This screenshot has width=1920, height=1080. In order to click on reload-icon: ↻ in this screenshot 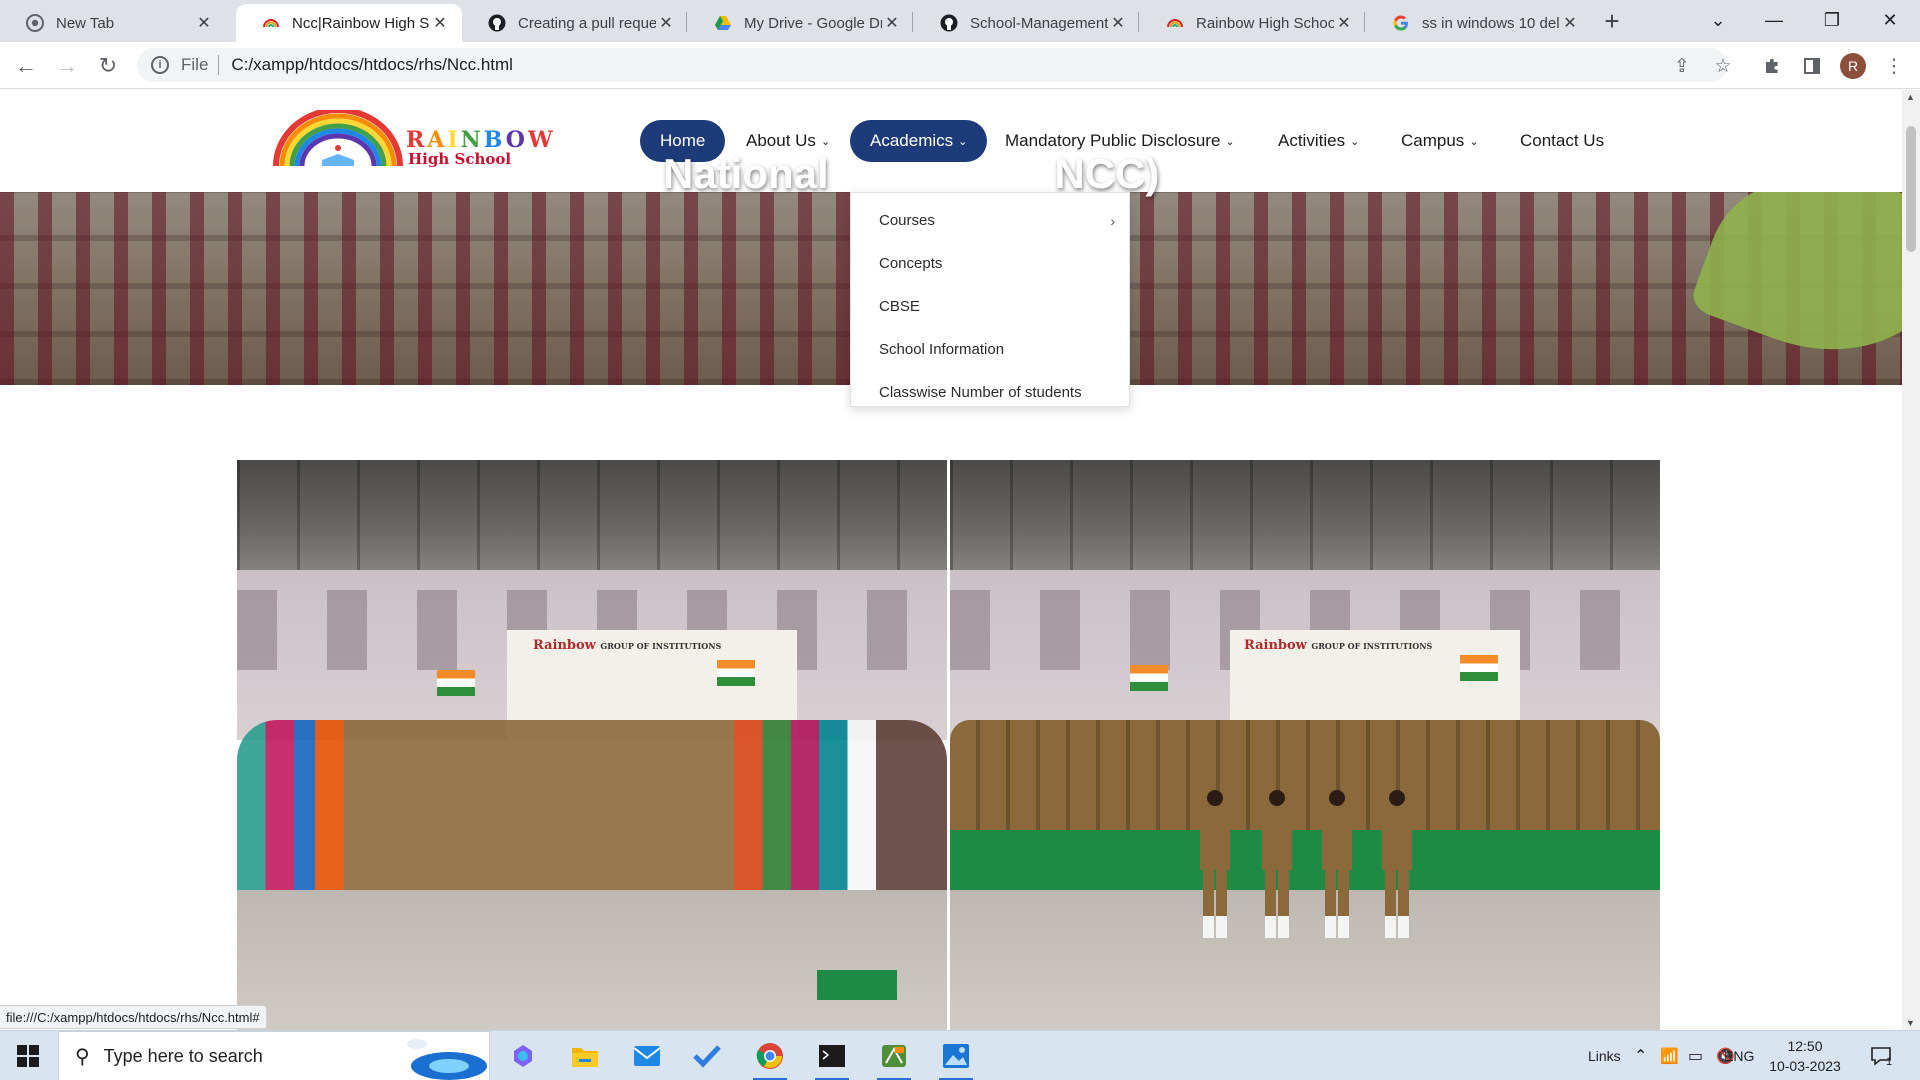, I will do `click(108, 66)`.